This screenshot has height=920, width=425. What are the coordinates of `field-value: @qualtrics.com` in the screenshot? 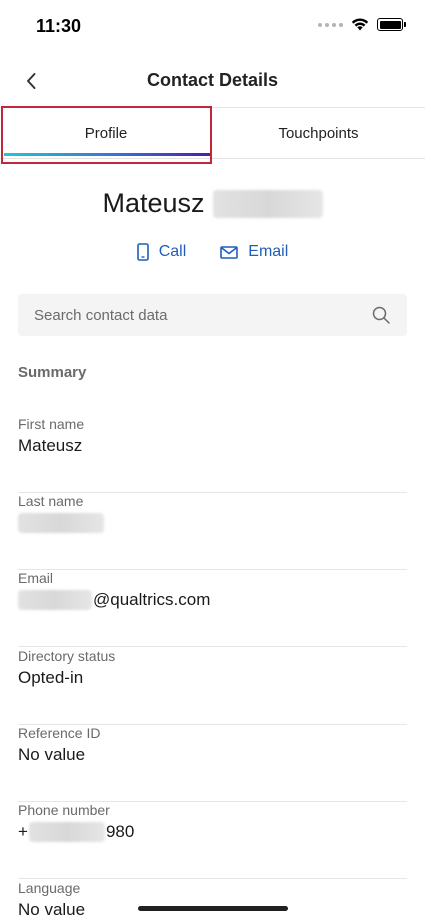 It's located at (114, 600).